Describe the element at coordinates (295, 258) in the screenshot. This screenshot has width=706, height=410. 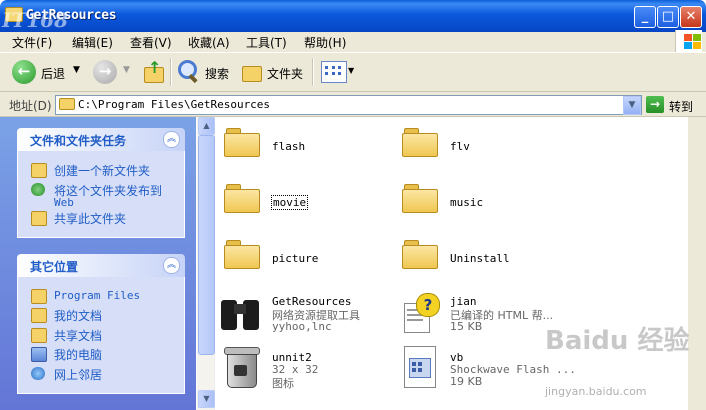
I see `folder-name: picture` at that location.